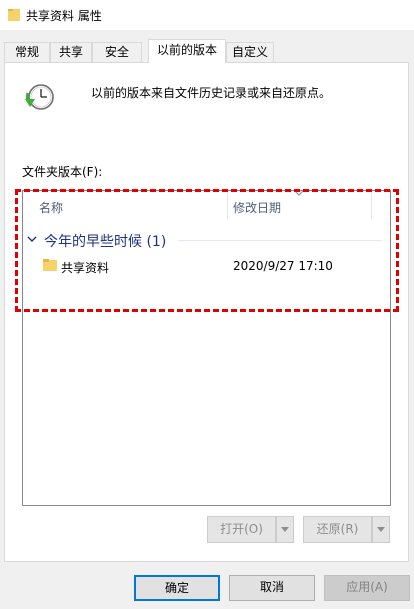  Describe the element at coordinates (62, 172) in the screenshot. I see `folder-versions-label: 文件夹版本(F):` at that location.